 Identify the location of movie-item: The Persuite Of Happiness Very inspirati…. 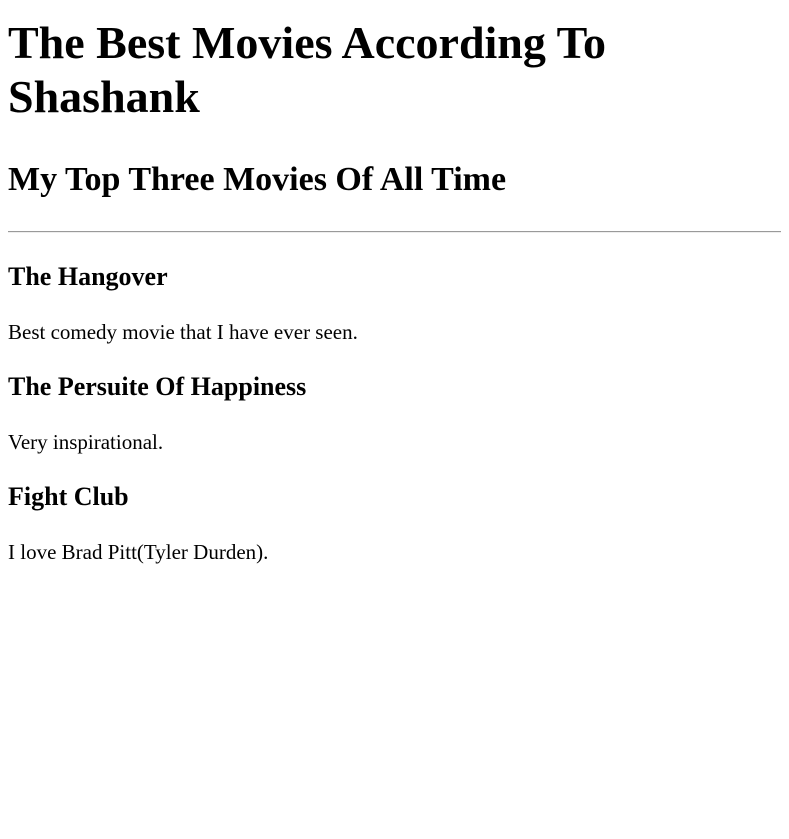
(394, 413).